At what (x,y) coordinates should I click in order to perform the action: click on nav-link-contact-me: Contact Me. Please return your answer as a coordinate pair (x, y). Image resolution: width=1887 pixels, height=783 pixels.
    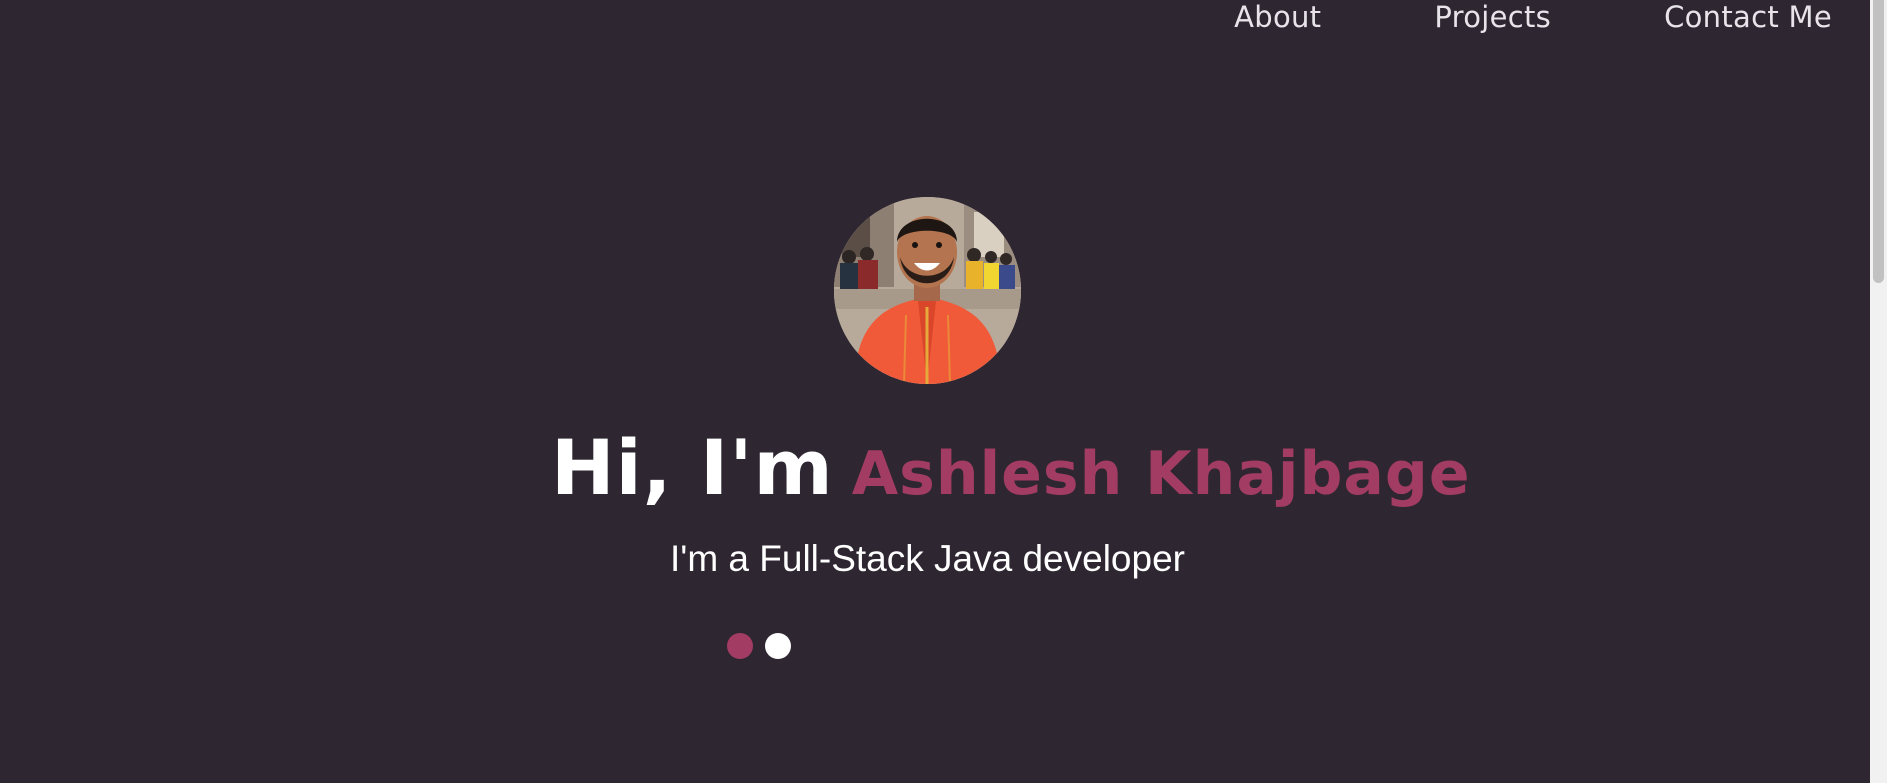
    Looking at the image, I should click on (1748, 17).